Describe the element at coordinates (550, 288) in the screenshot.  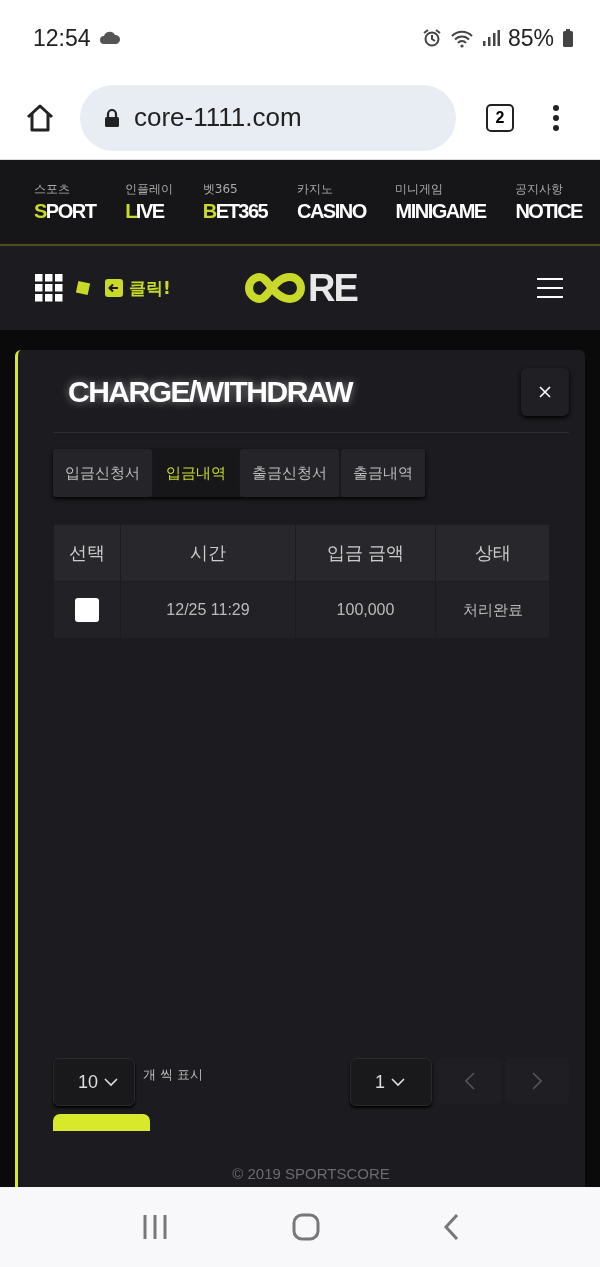
I see `menu-icon` at that location.